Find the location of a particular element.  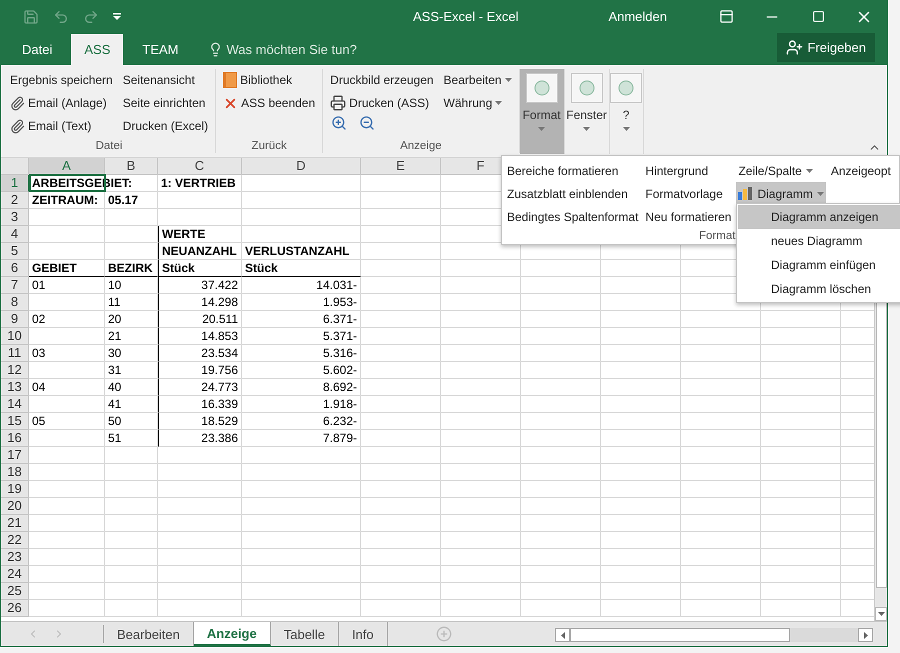

ribbon-large-button: Format is located at coordinates (542, 111).